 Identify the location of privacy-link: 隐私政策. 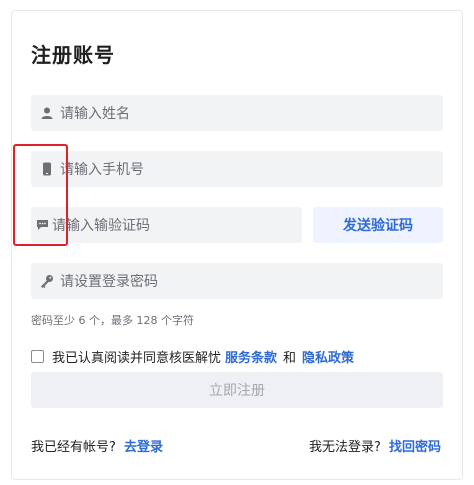
(328, 356).